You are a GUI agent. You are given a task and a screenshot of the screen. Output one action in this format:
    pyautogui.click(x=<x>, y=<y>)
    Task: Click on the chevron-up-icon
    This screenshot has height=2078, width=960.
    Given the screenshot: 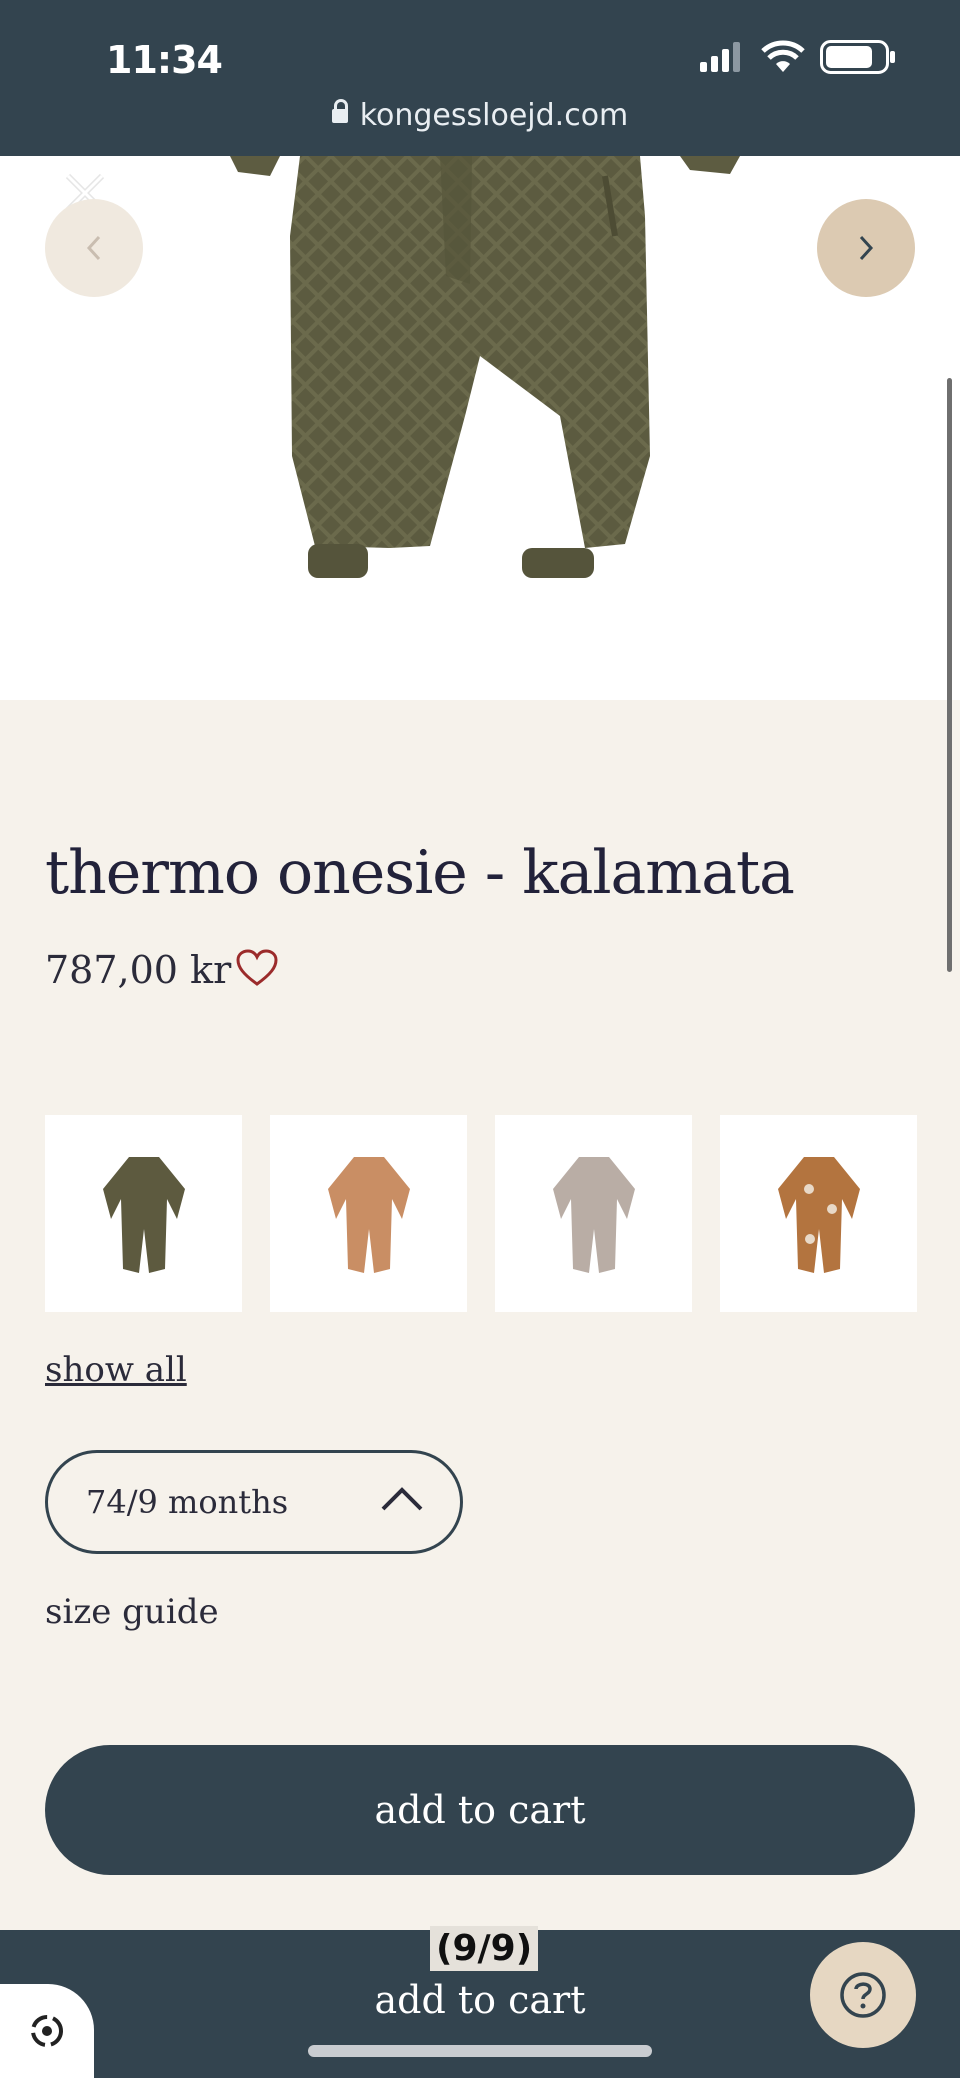 What is the action you would take?
    pyautogui.click(x=402, y=1499)
    